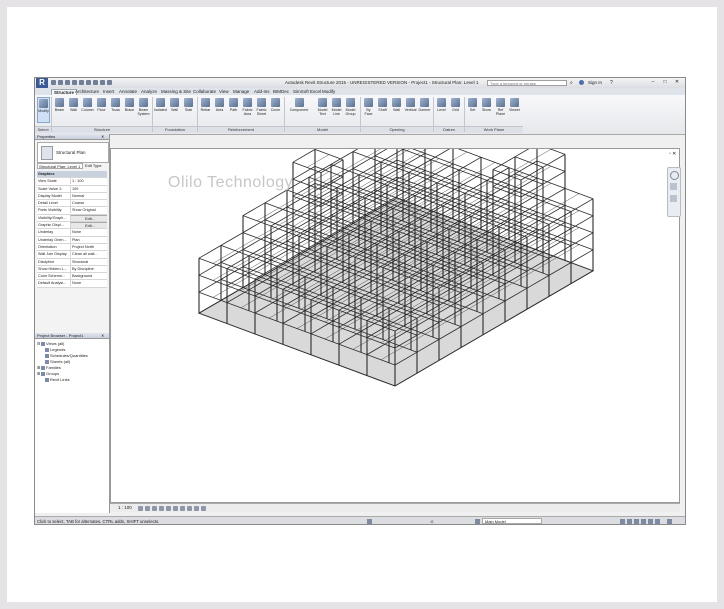 Image resolution: width=724 pixels, height=609 pixels. What do you see at coordinates (410, 110) in the screenshot?
I see `vertical-opening-button: Vertical` at bounding box center [410, 110].